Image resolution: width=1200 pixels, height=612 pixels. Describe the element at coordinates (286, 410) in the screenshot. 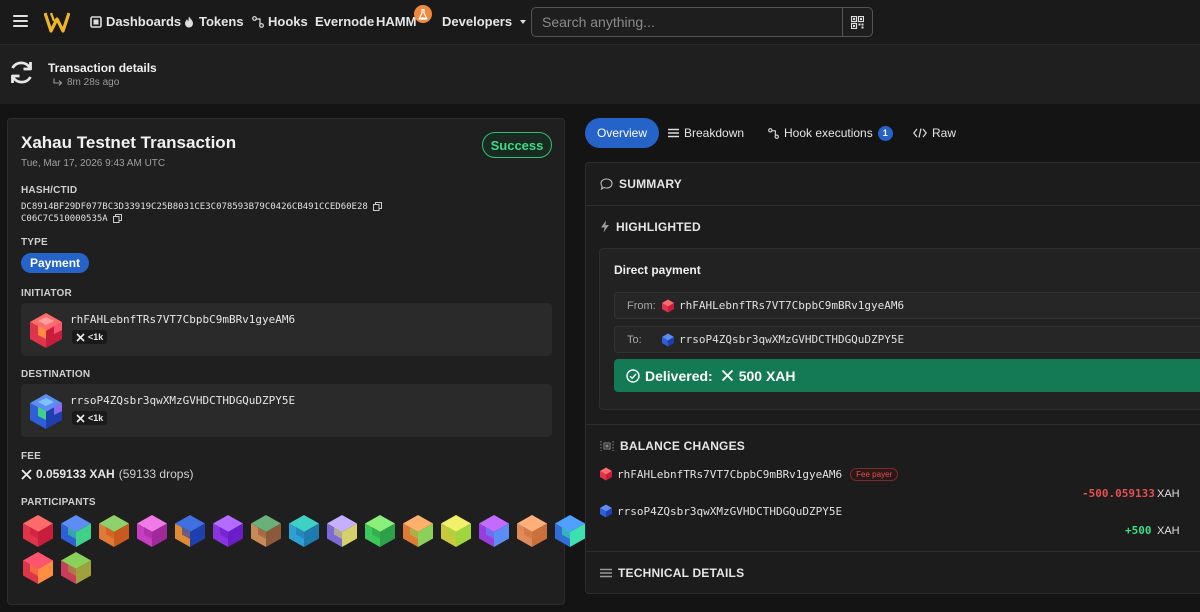

I see `destination-account: rrsoP4ZQsbr3qwXMzGVHDCTHDGQuDZPY5E <1k` at that location.